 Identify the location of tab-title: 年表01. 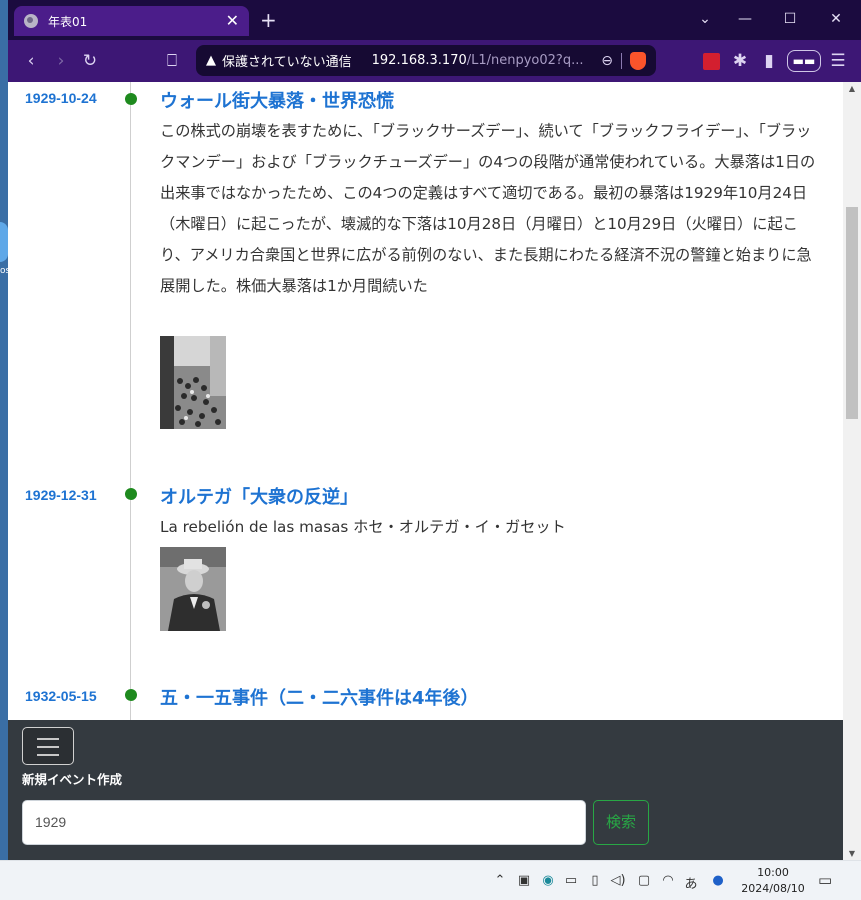
(68, 21).